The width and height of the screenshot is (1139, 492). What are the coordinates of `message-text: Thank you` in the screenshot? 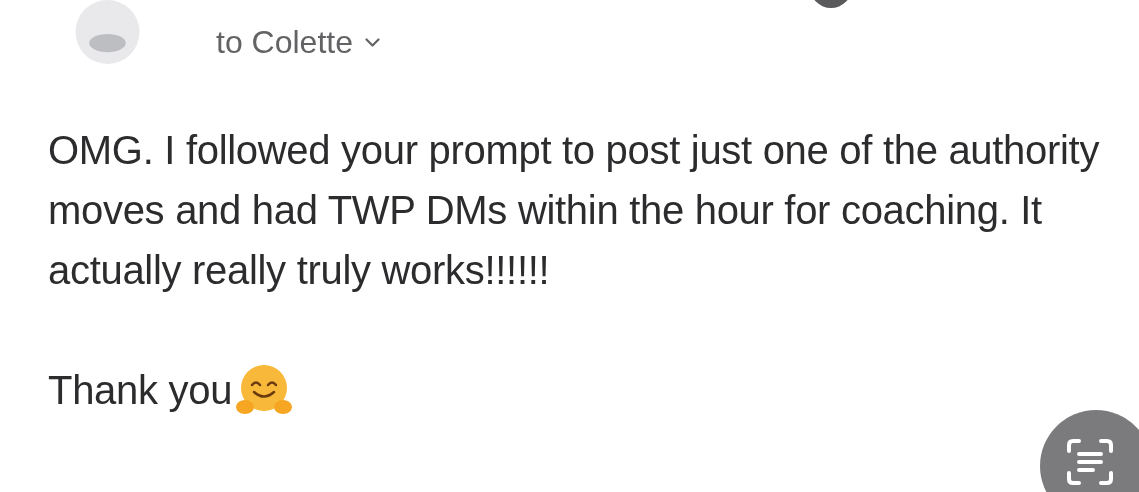 It's located at (140, 390).